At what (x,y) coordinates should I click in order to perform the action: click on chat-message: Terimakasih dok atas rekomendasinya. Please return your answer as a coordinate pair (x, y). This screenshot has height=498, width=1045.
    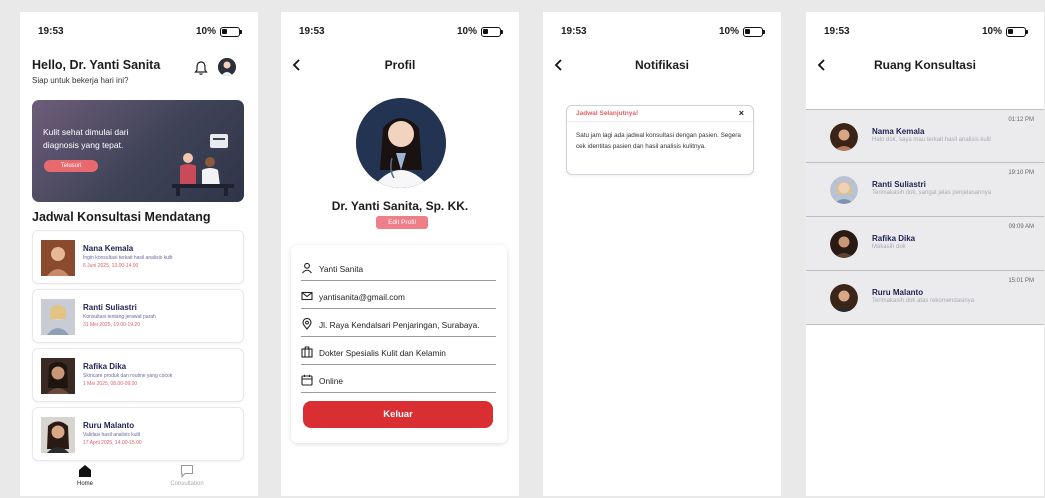
    Looking at the image, I should click on (923, 301).